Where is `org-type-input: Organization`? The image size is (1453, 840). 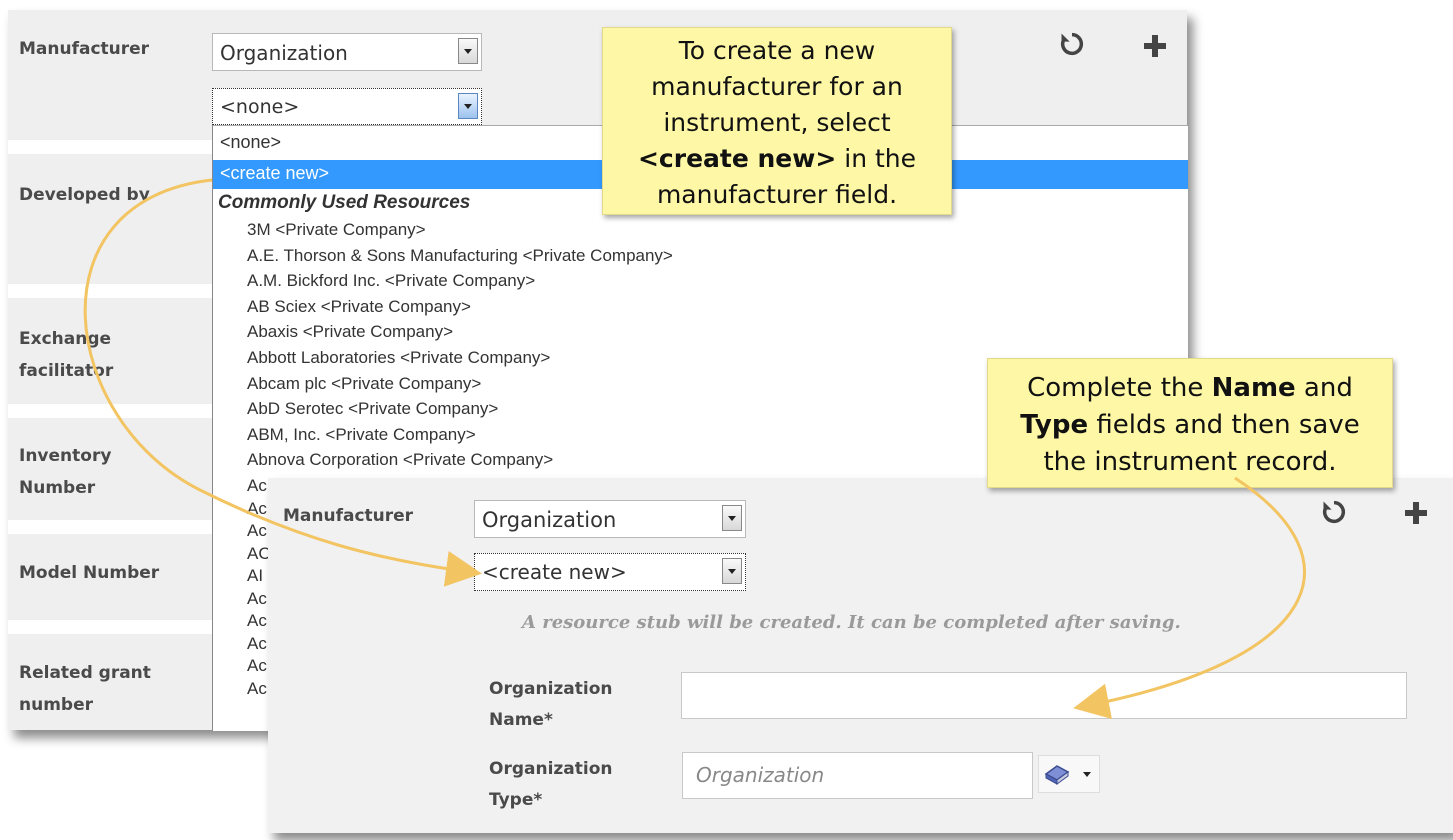 org-type-input: Organization is located at coordinates (857, 775).